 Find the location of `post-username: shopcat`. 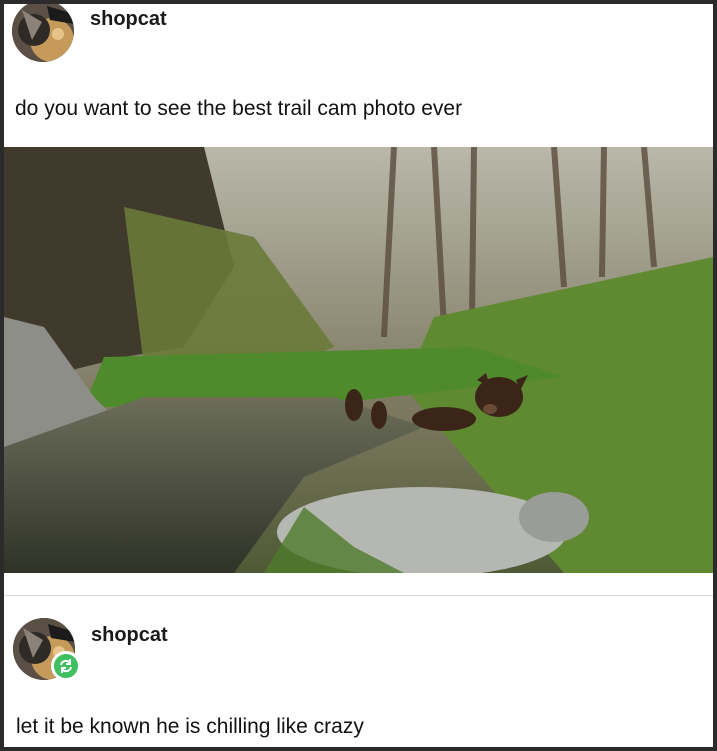

post-username: shopcat is located at coordinates (128, 19).